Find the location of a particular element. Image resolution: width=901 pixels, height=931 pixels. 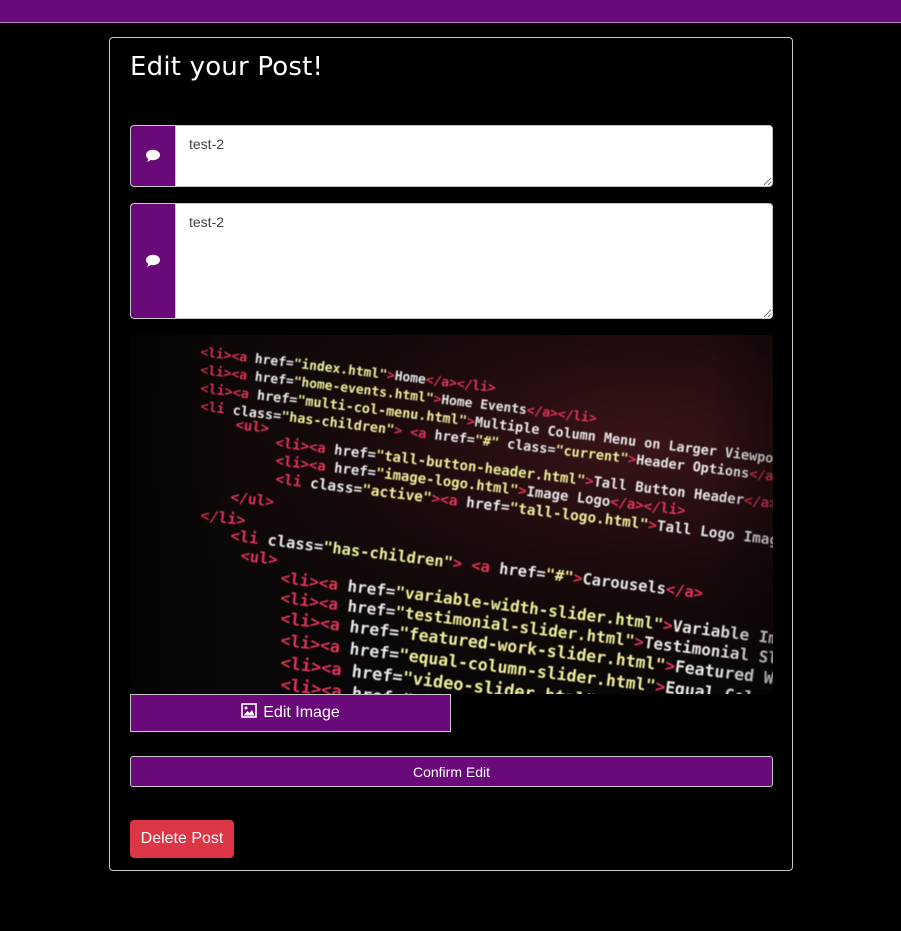

body-input: test-2 is located at coordinates (474, 261).